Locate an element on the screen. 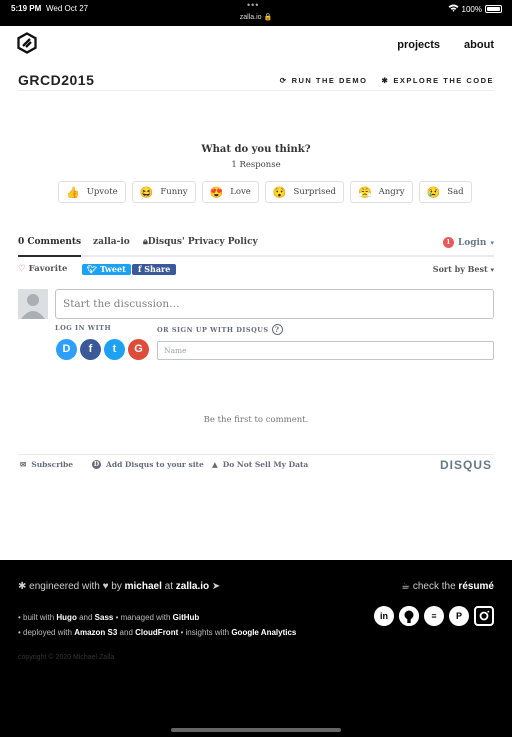  pinterest-icon: P is located at coordinates (459, 616).